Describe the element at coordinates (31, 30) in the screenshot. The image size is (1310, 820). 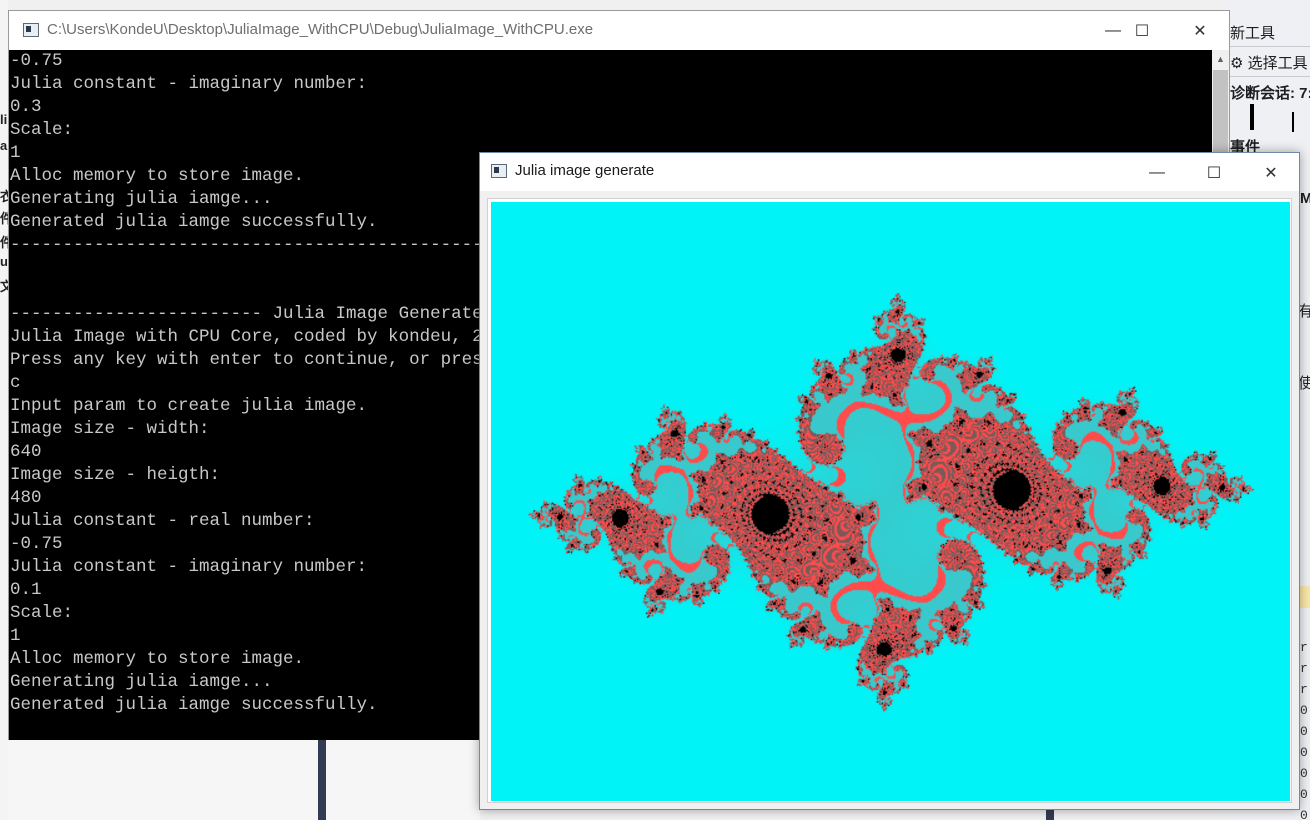
I see `console-app-icon` at that location.